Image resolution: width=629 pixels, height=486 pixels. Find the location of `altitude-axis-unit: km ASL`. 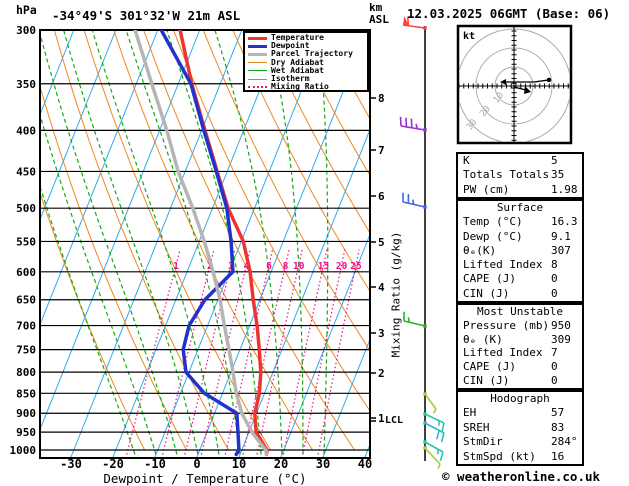

altitude-axis-unit: km ASL is located at coordinates (379, 13).